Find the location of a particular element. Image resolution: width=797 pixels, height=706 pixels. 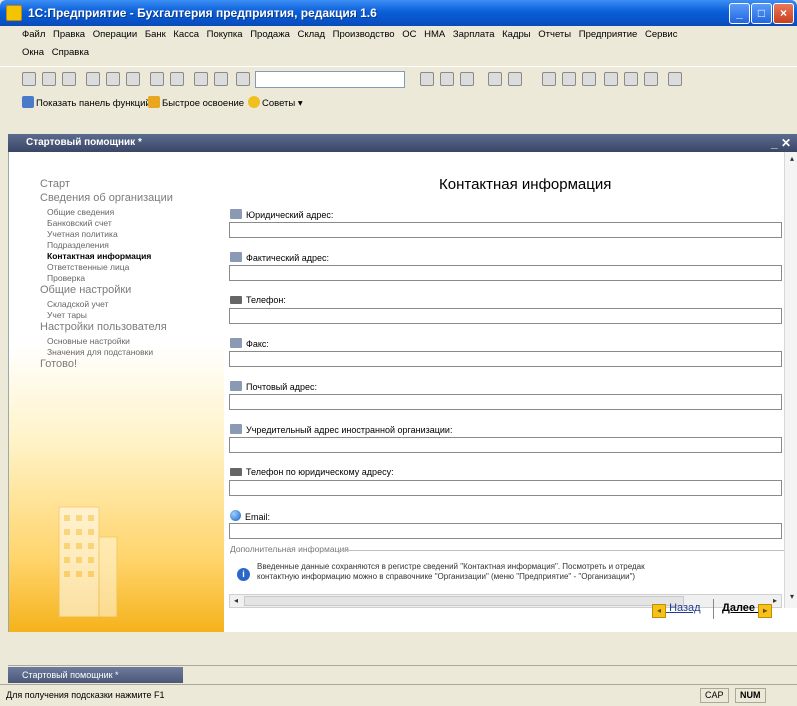

step-bank-account: Банковский счет is located at coordinates (79, 223).